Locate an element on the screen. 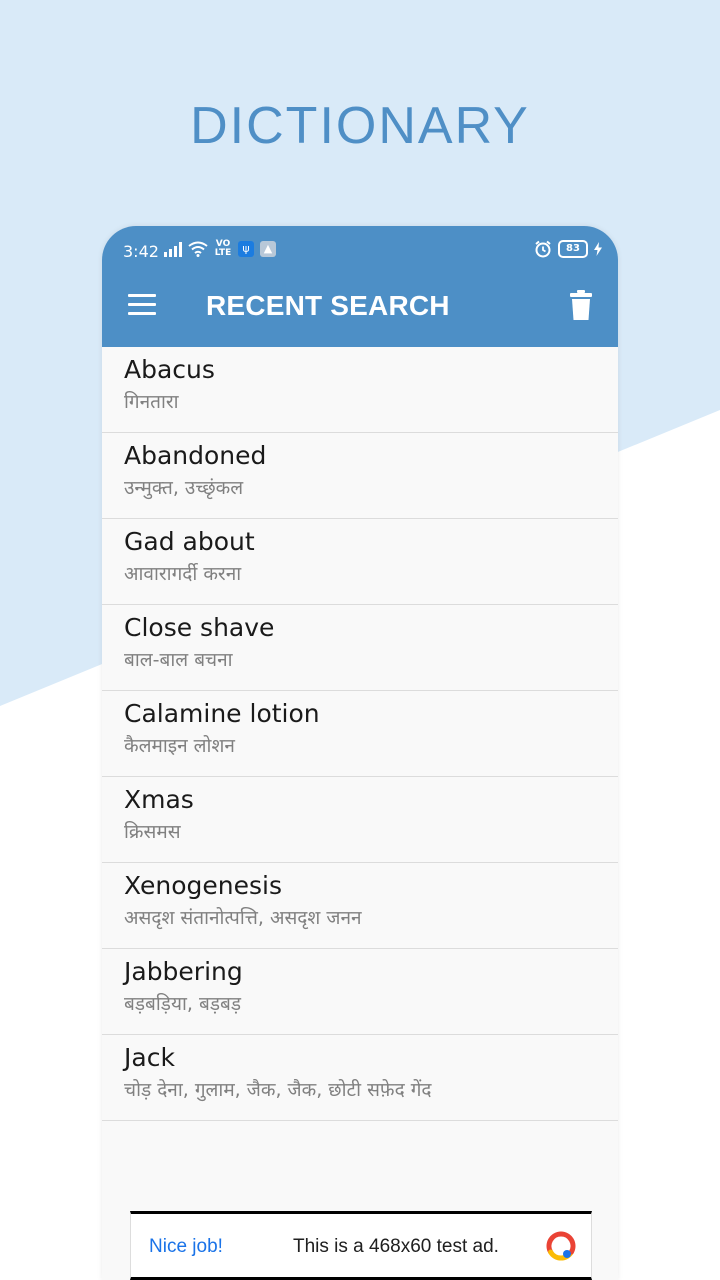 This screenshot has height=1280, width=720. word-text: Gad about is located at coordinates (189, 541).